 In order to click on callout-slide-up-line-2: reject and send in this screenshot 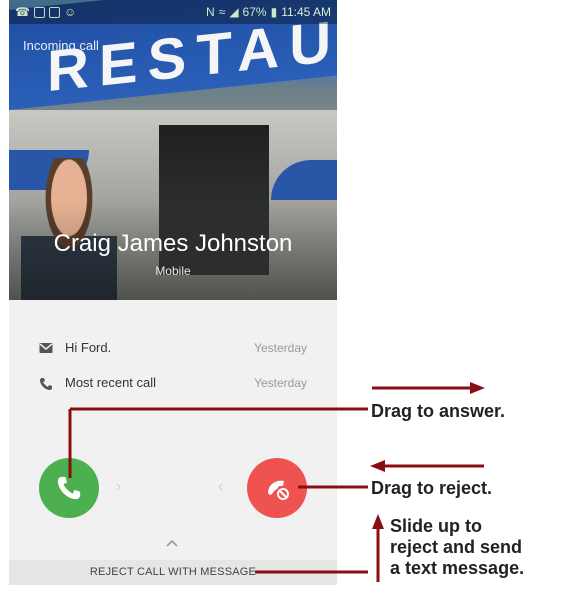, I will do `click(456, 547)`.